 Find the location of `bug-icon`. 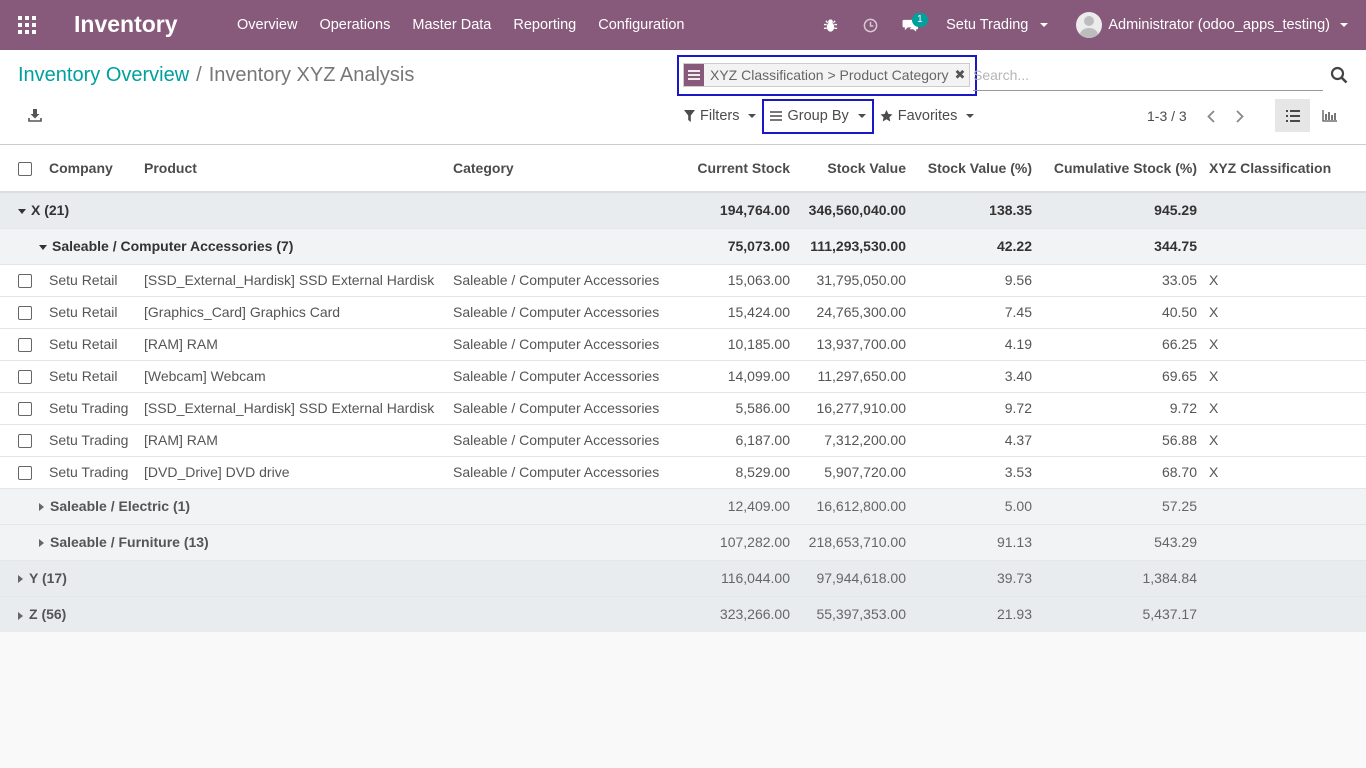

bug-icon is located at coordinates (830, 25).